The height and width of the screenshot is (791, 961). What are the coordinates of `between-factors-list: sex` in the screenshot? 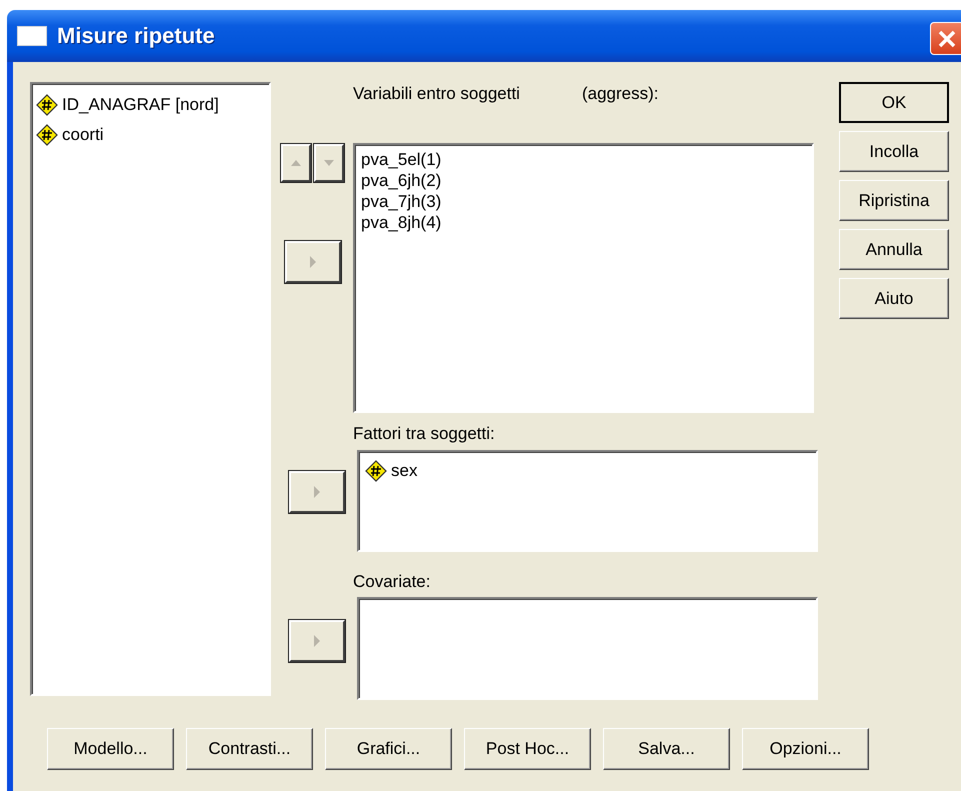 It's located at (587, 501).